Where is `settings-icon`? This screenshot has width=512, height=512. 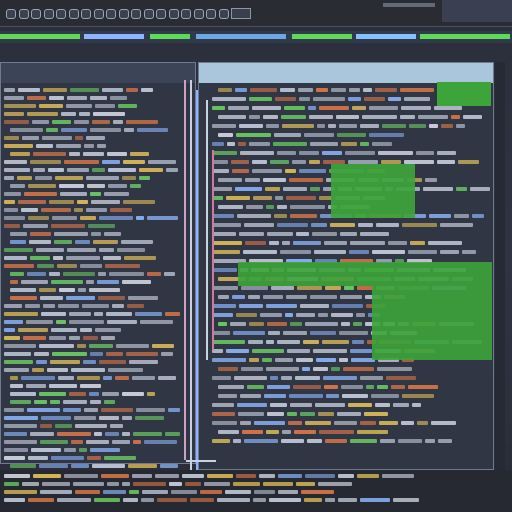
settings-icon is located at coordinates (198, 14).